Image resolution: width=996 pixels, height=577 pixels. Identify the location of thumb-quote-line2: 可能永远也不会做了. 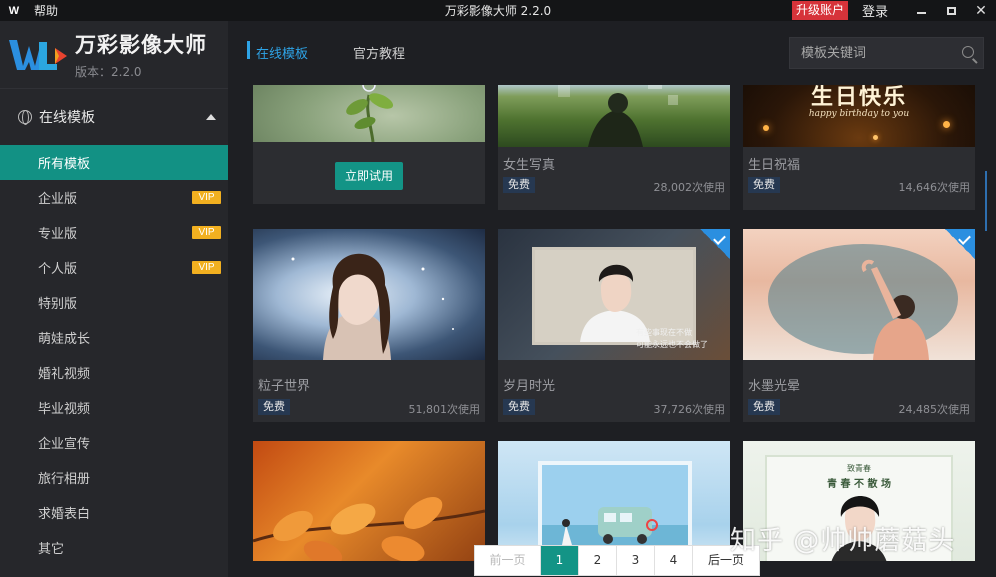
(672, 344).